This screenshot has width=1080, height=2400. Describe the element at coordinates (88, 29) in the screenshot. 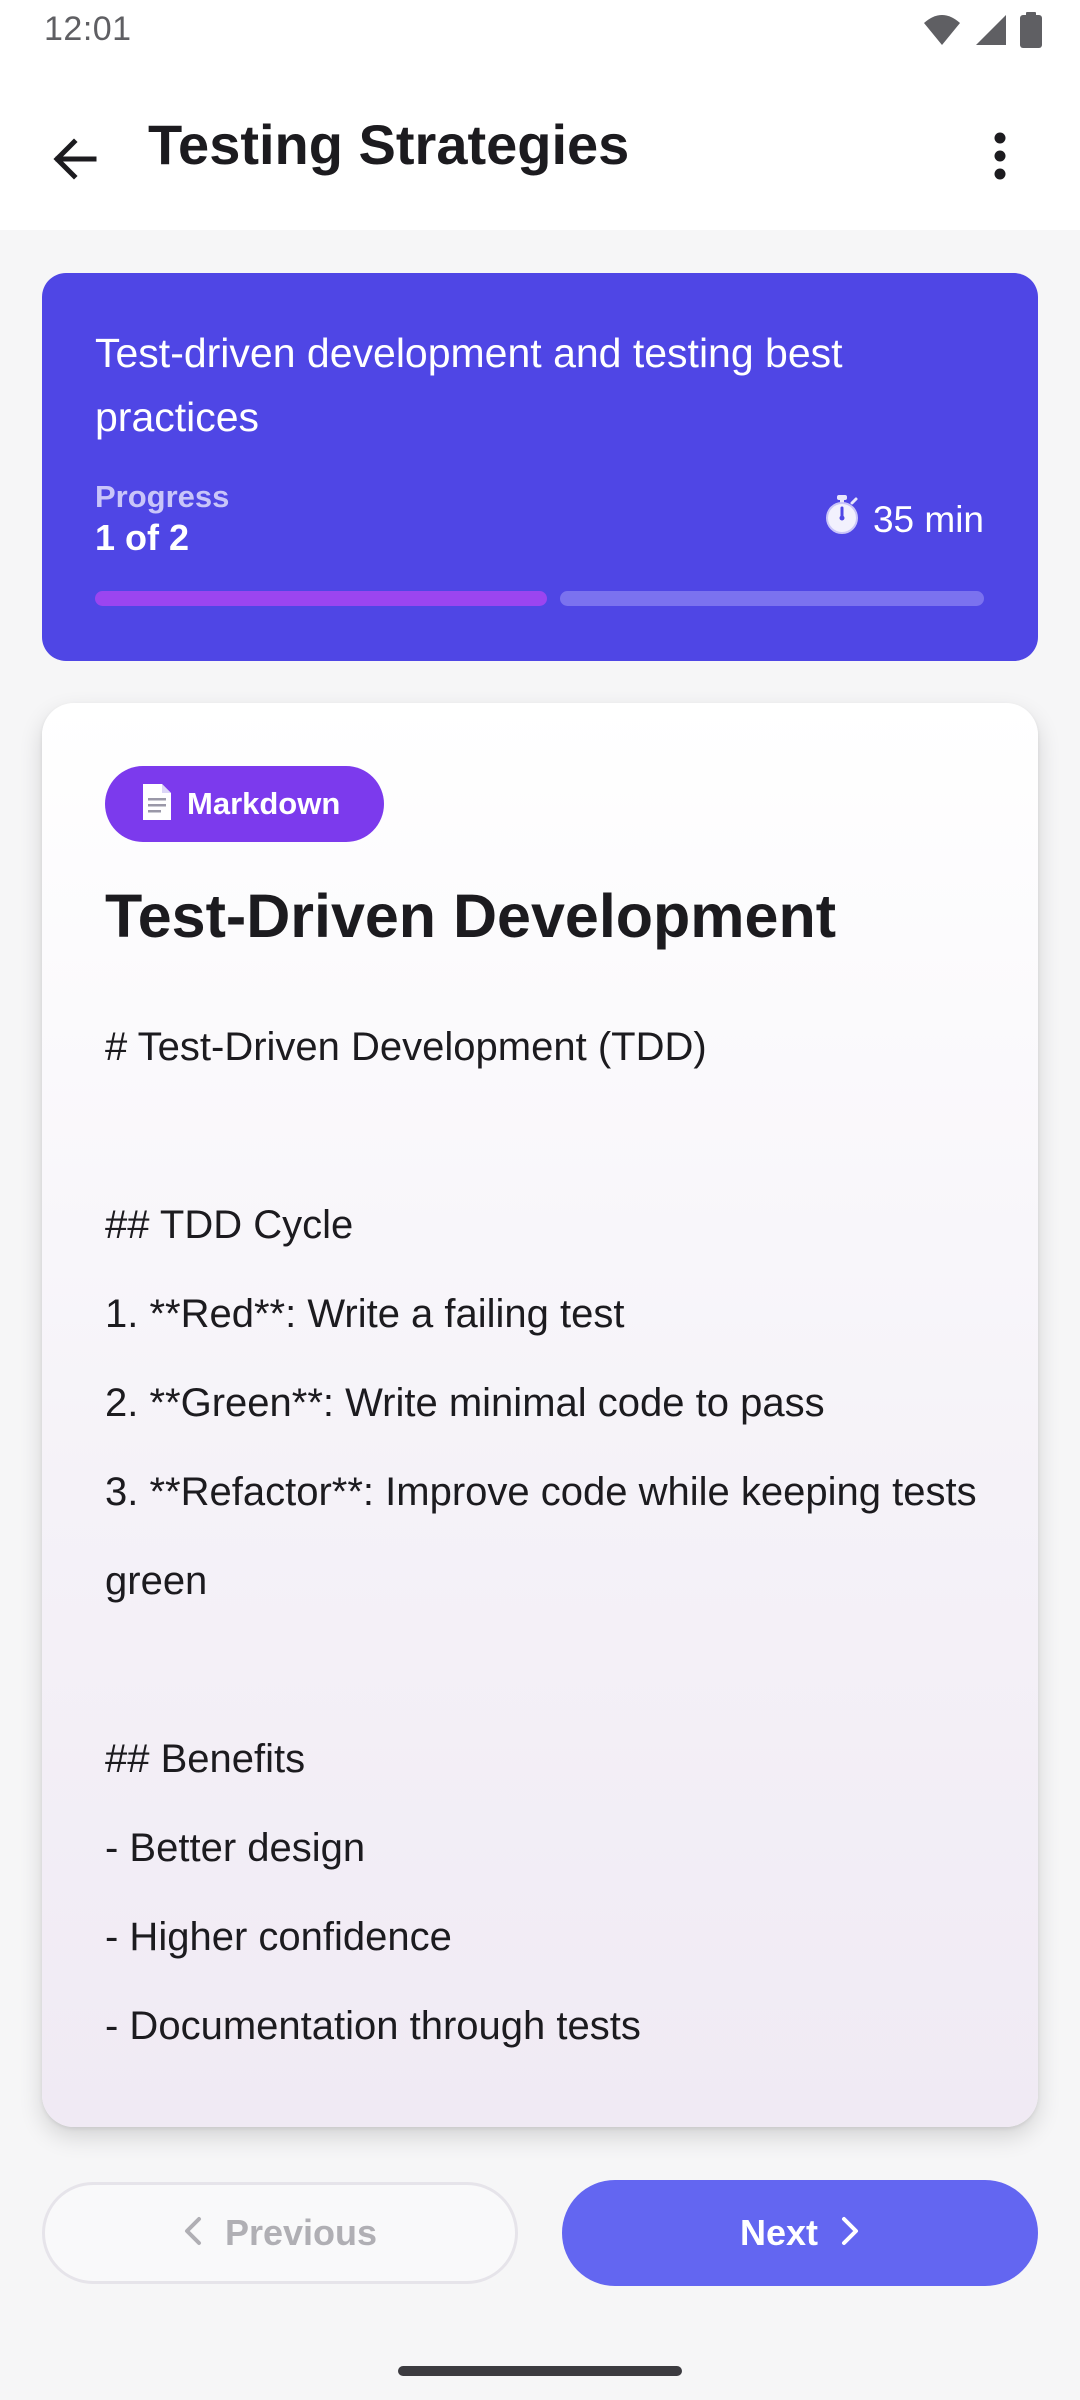

I see `status-time: 12:01` at that location.